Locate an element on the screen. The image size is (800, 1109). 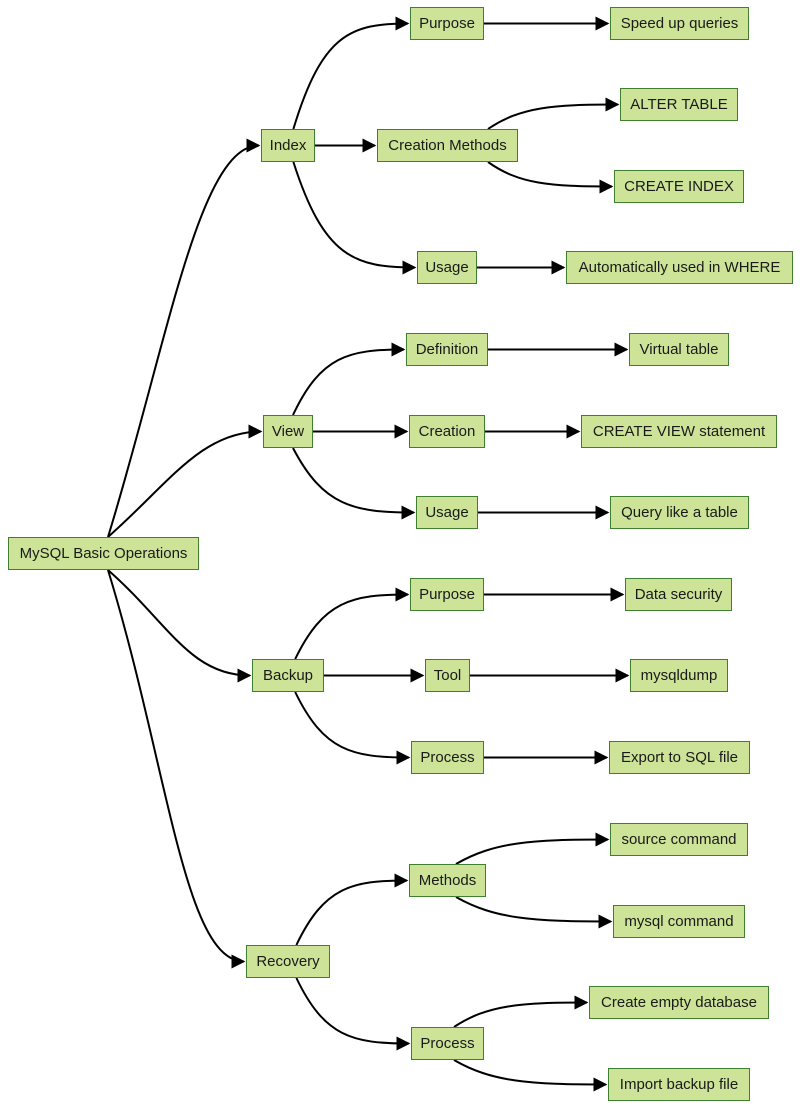
edge-view-to-view_usage is located at coordinates (354, 483).